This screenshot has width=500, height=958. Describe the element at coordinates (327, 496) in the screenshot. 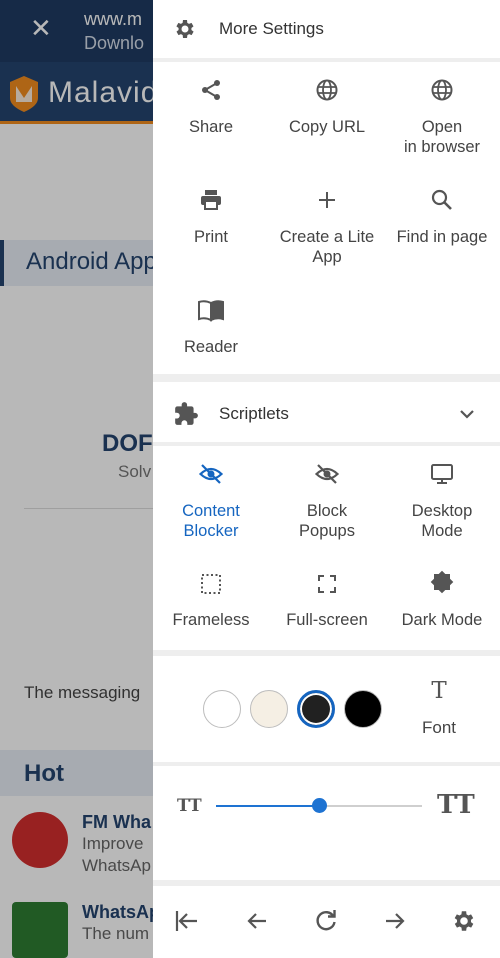

I see `block-popups-toggle: Block Popups` at that location.